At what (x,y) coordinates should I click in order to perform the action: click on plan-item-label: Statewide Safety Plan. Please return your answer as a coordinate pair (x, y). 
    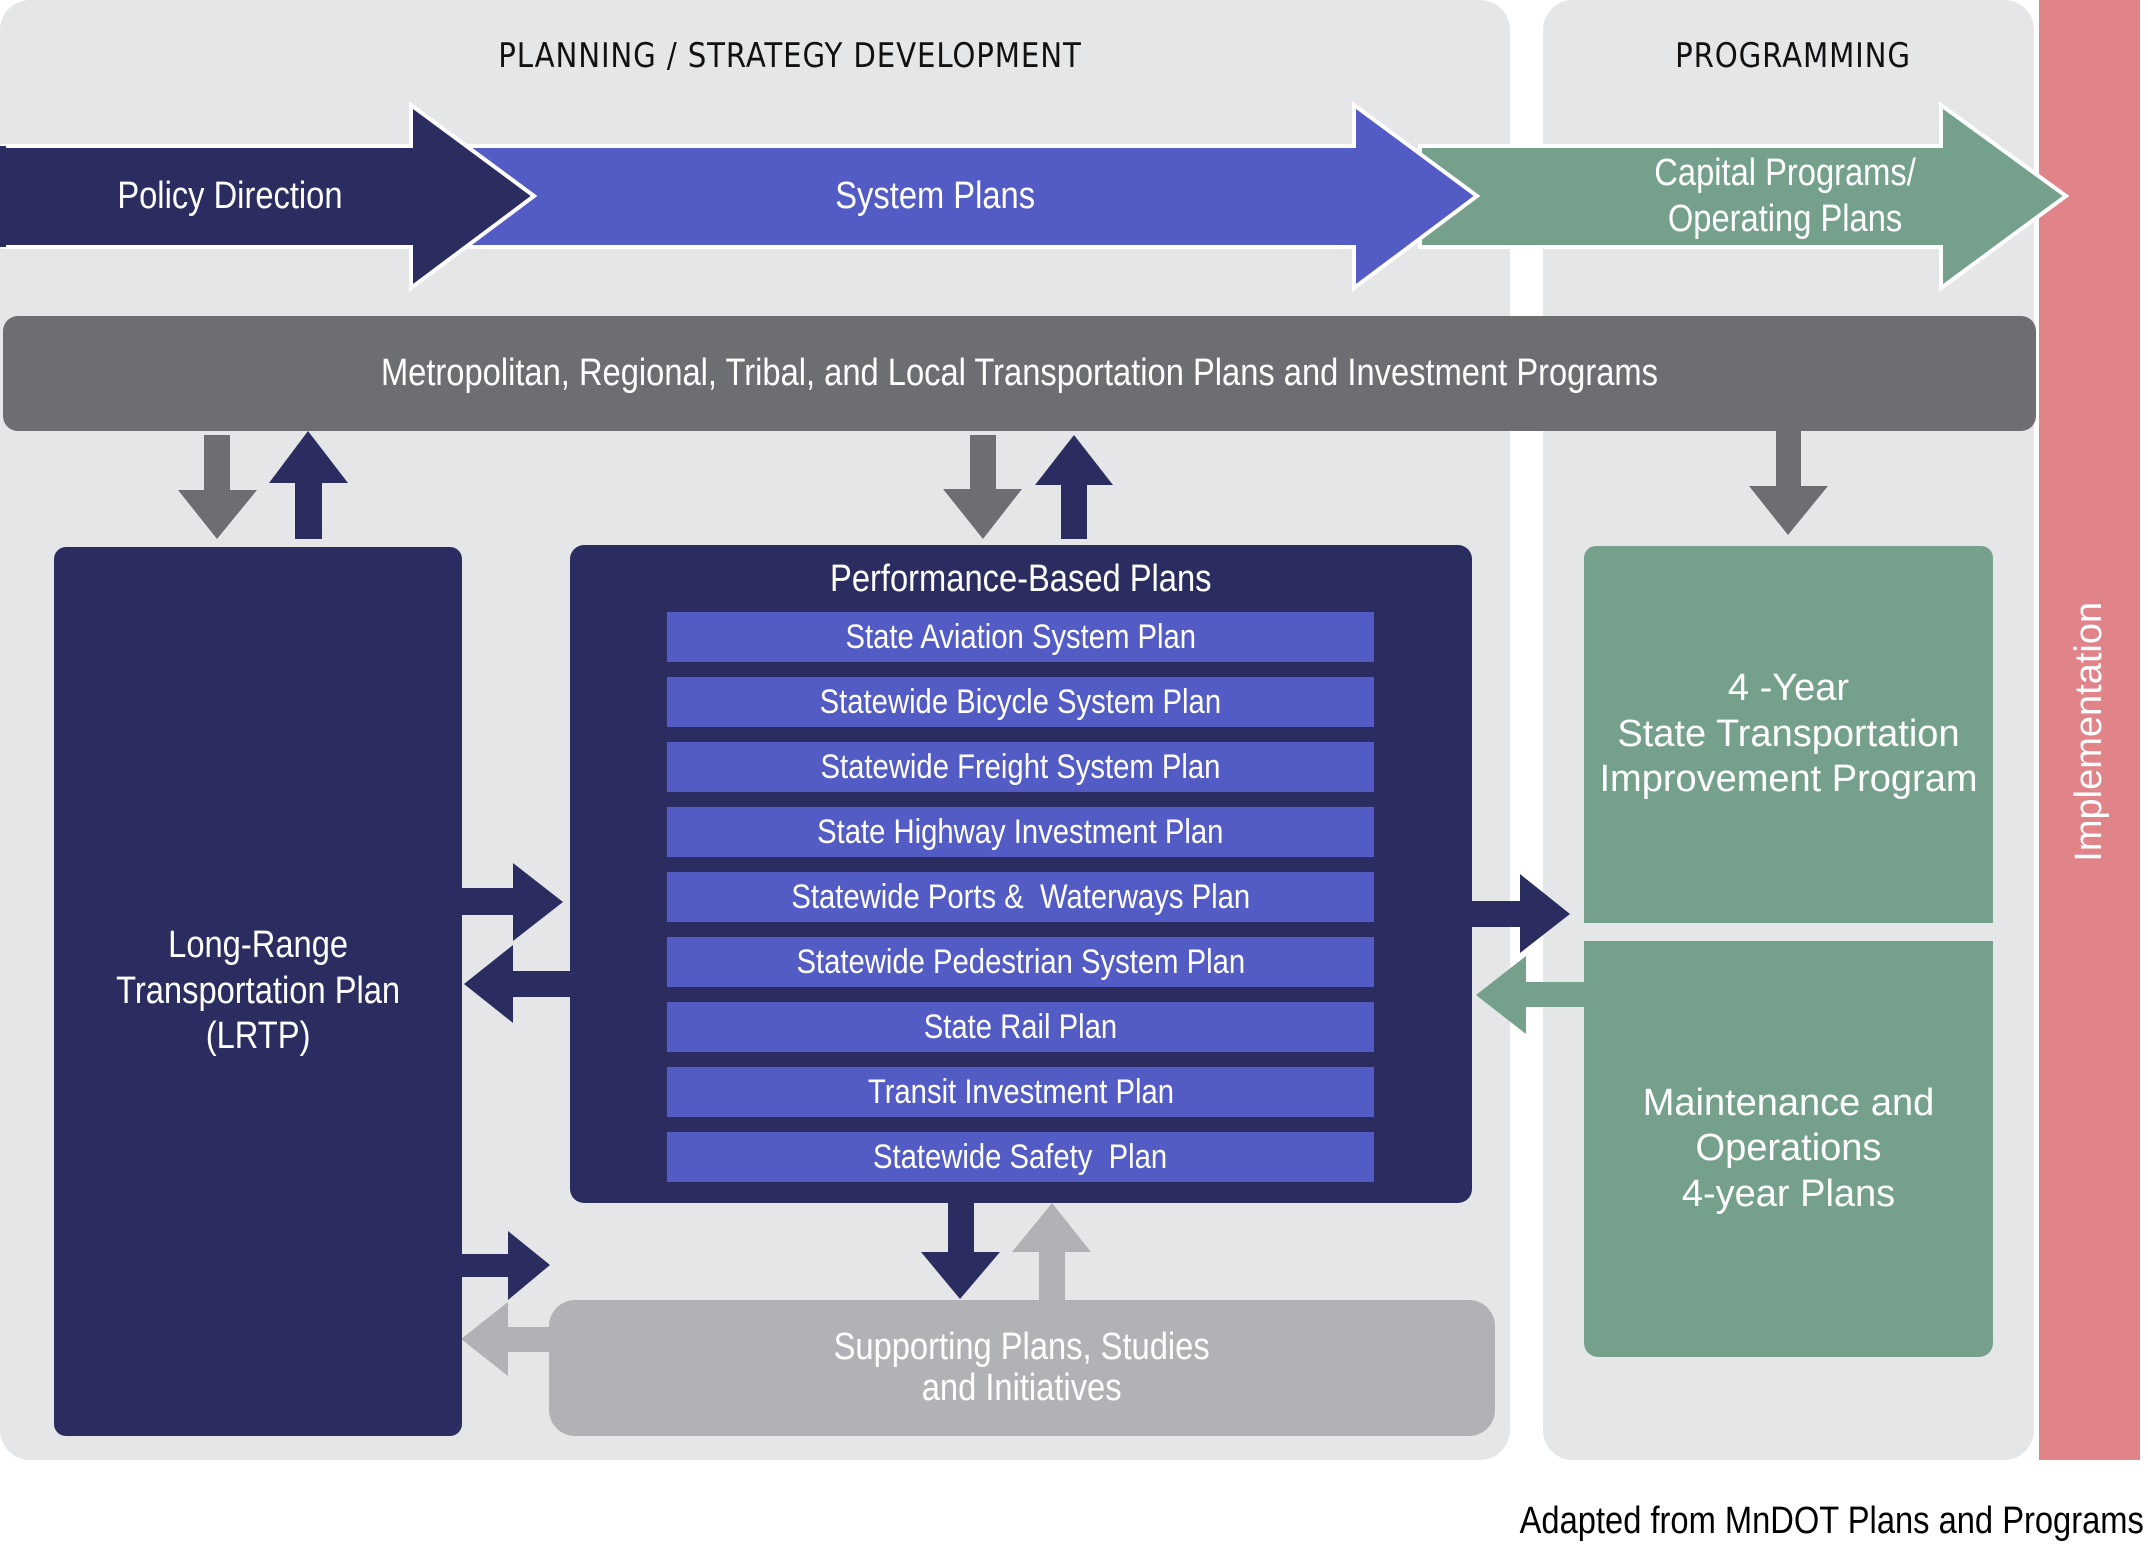
    Looking at the image, I should click on (1020, 1156).